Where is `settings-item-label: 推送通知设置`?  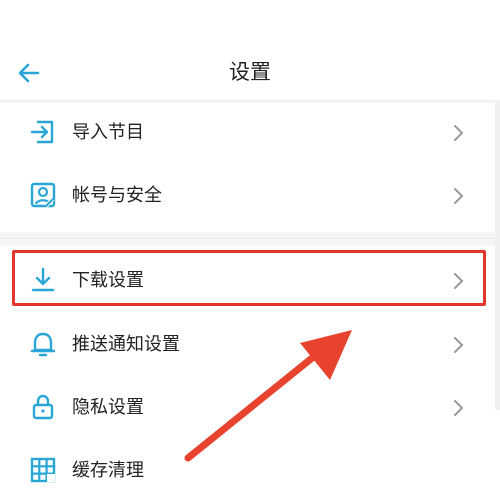 settings-item-label: 推送通知设置 is located at coordinates (126, 344).